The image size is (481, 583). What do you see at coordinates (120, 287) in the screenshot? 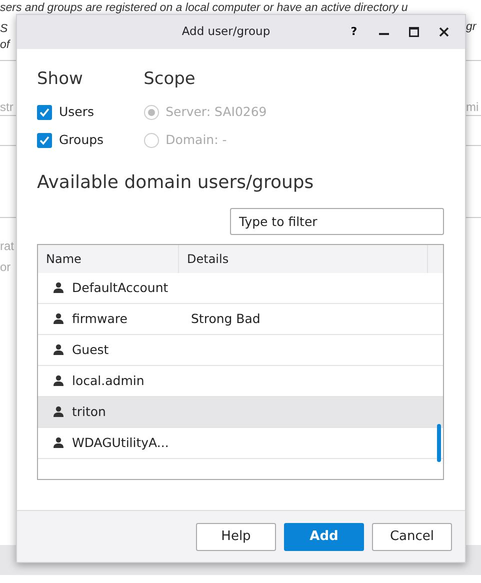
I see `user-name: DefaultAccount` at bounding box center [120, 287].